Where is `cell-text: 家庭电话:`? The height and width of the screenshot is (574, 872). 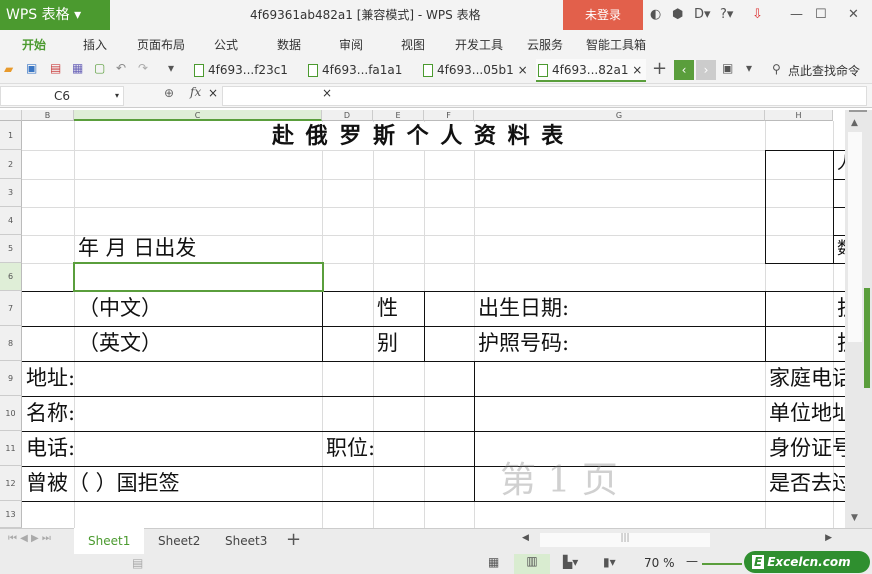 cell-text: 家庭电话: is located at coordinates (807, 378).